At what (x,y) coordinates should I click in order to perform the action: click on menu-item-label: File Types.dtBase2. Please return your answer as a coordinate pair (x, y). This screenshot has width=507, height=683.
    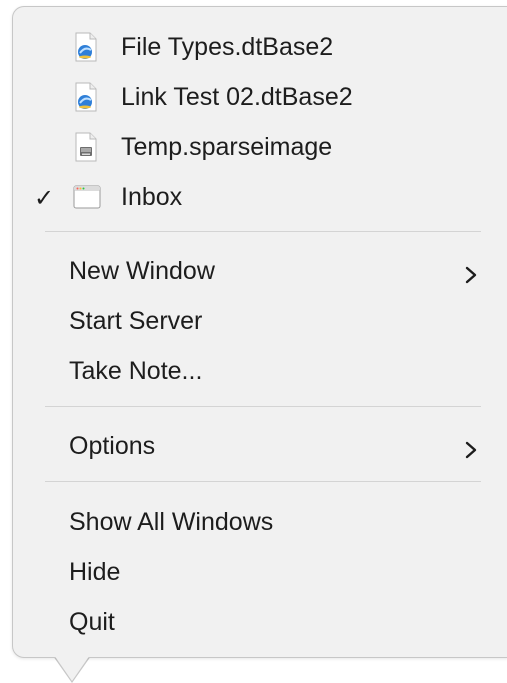
    Looking at the image, I should click on (227, 47).